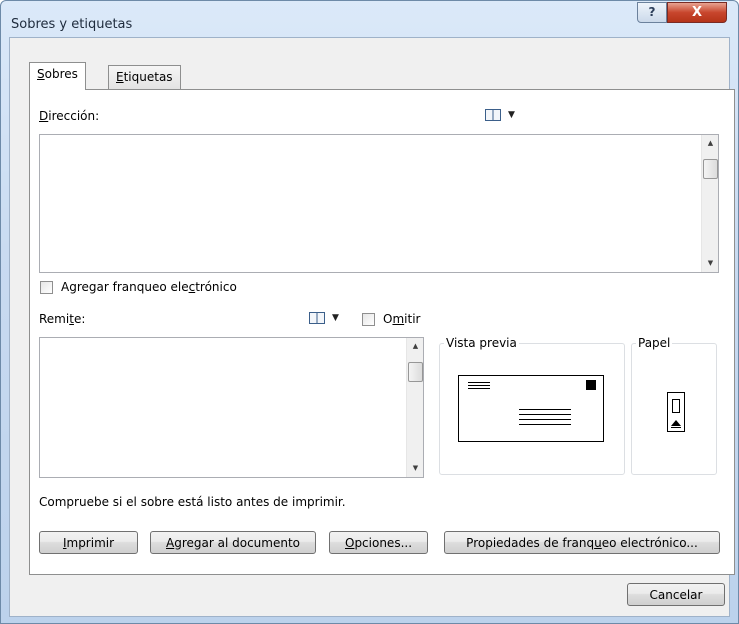 Image resolution: width=739 pixels, height=624 pixels. I want to click on tab-label-accesskey: S, so click(41, 74).